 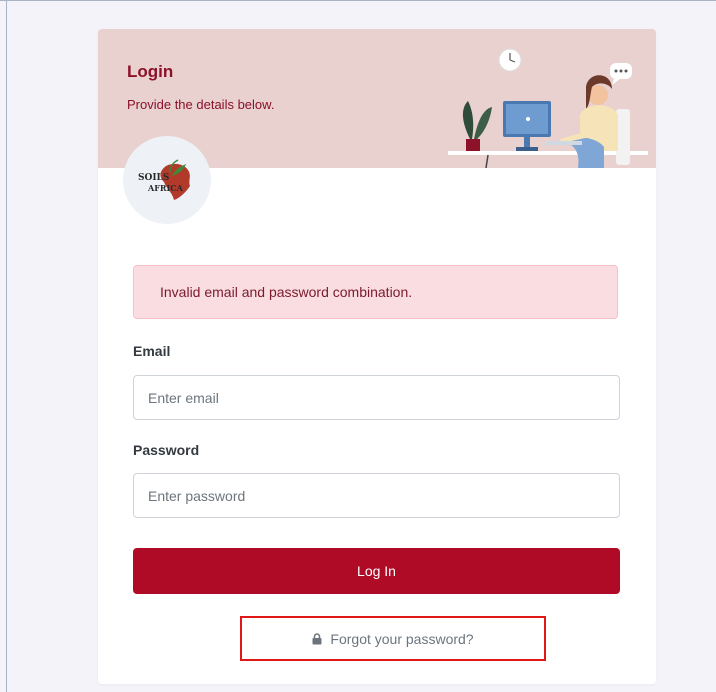 What do you see at coordinates (358, 0) in the screenshot?
I see `window-border-top` at bounding box center [358, 0].